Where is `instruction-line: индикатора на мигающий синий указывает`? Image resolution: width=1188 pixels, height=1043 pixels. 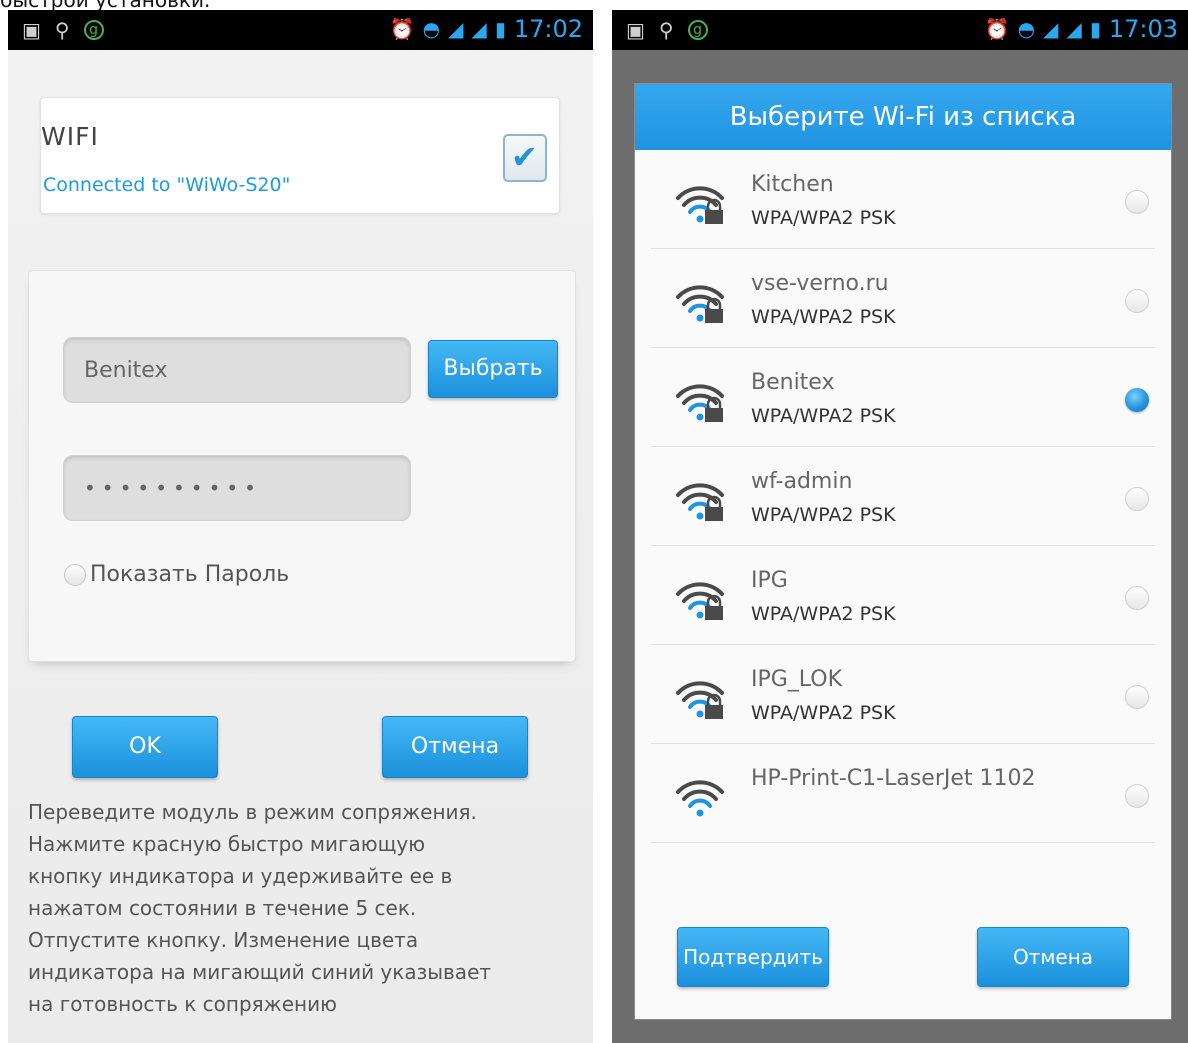
instruction-line: индикатора на мигающий синий указывает is located at coordinates (260, 972).